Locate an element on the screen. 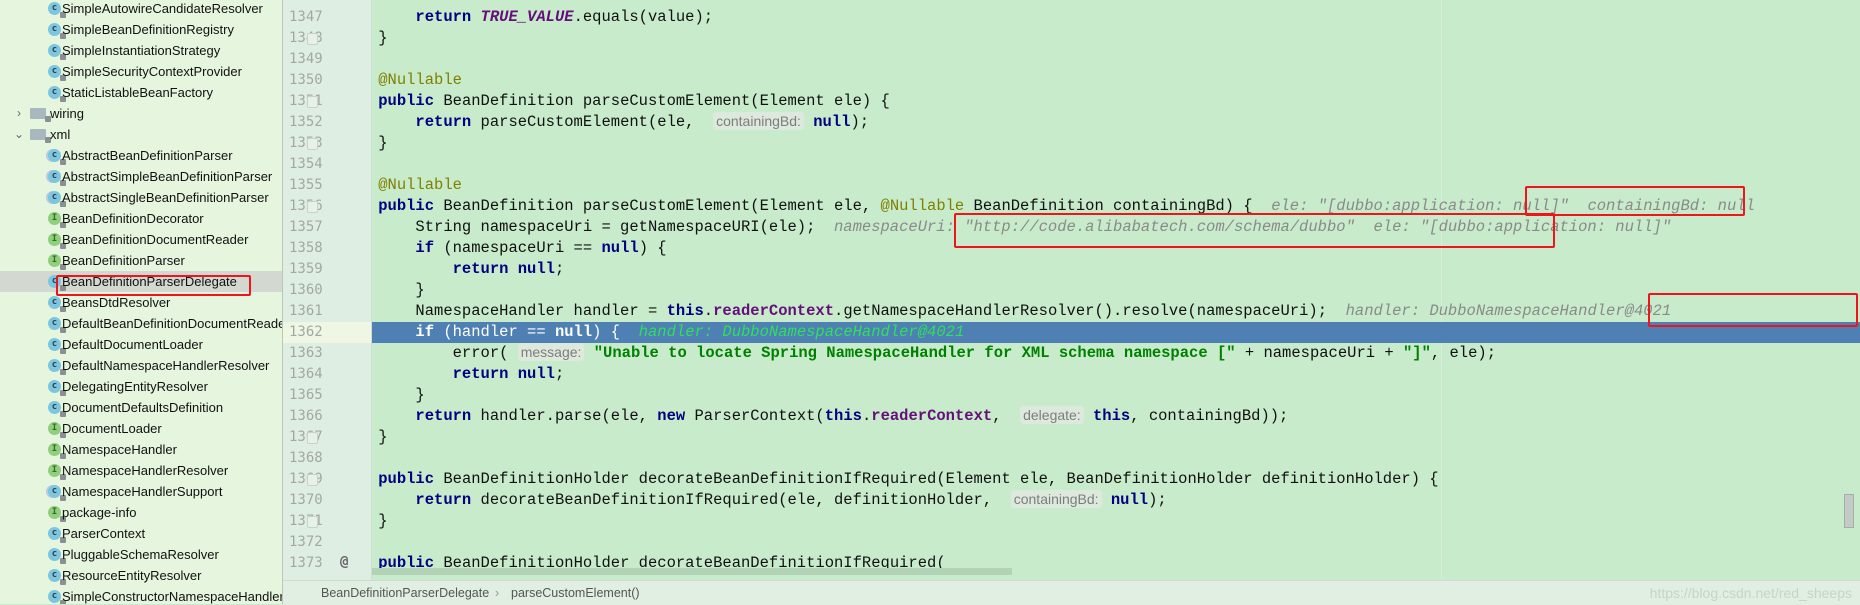 The width and height of the screenshot is (1860, 605). line-number: 1350 is located at coordinates (314, 80).